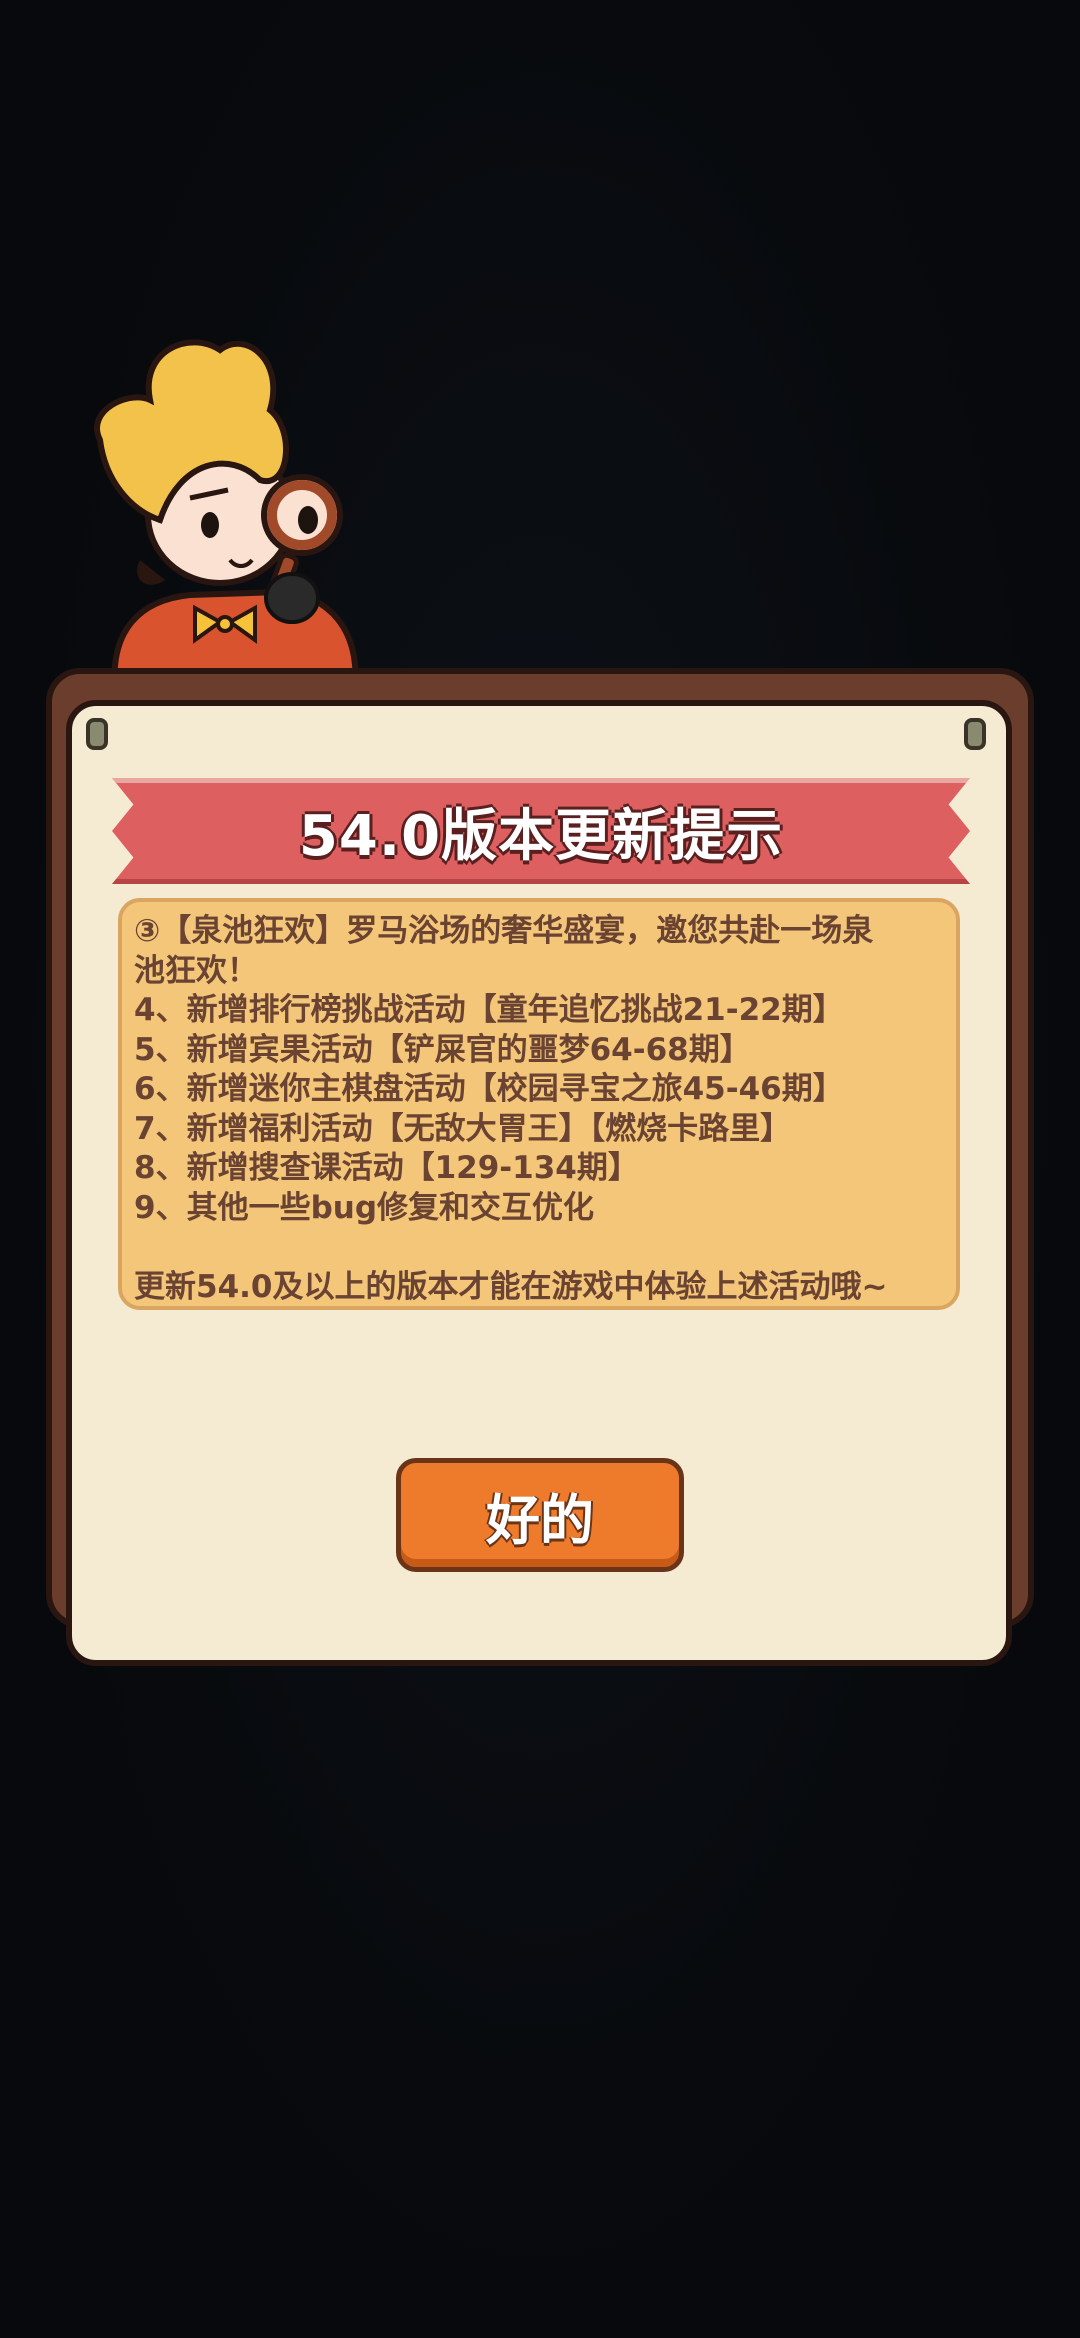  I want to click on update-note-line, so click(539, 1248).